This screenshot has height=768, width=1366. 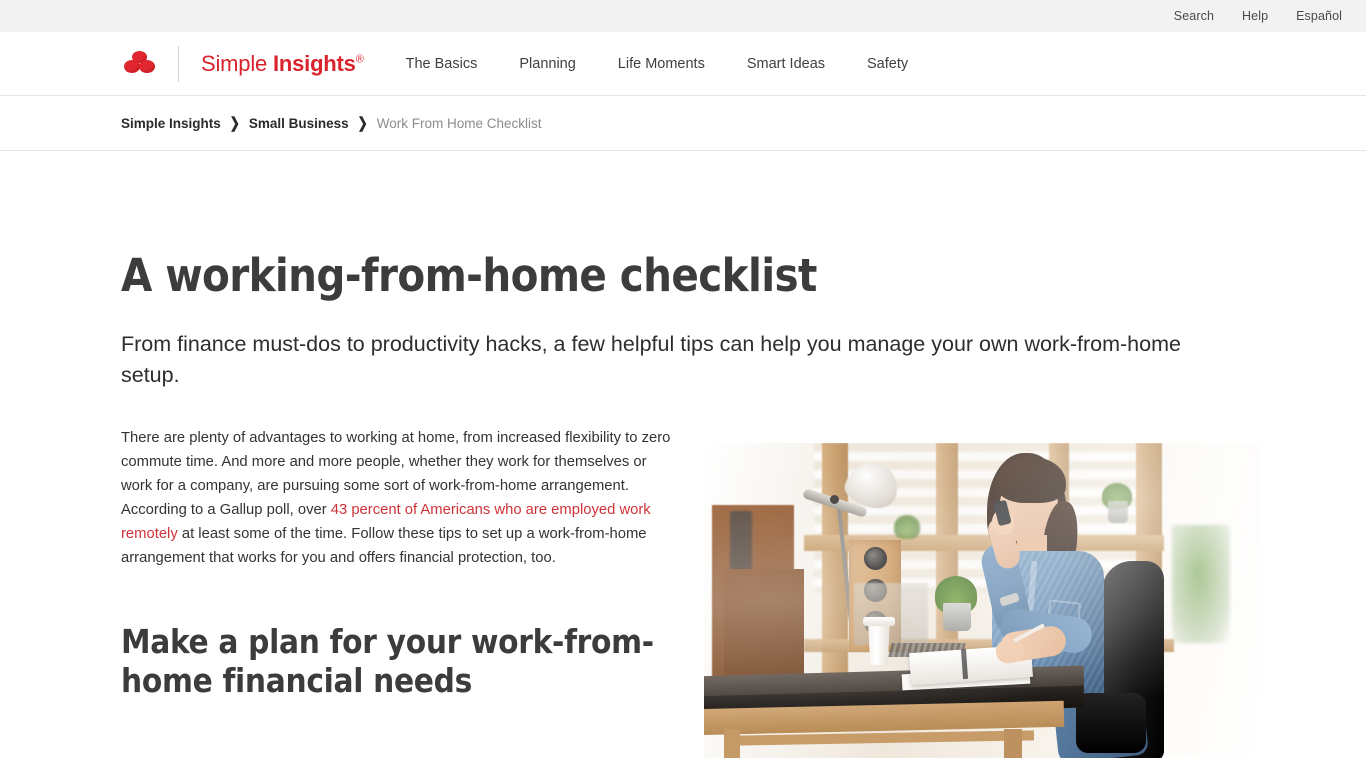 I want to click on utility-link-search: Search, so click(x=1194, y=16).